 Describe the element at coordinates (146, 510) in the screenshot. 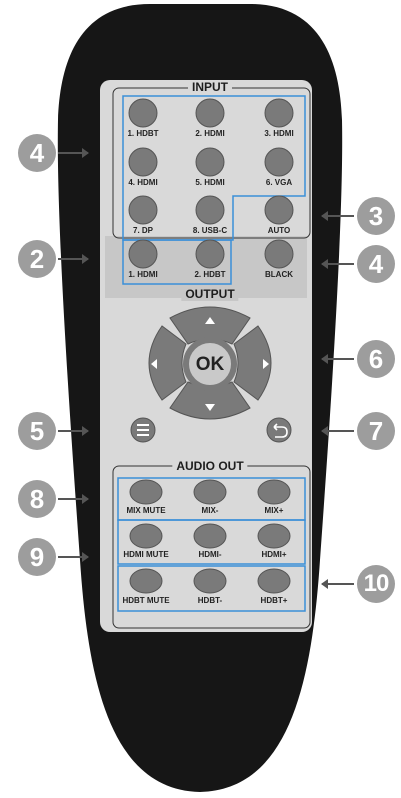

I see `audio-label-mix-mute: MIX MUTE` at that location.